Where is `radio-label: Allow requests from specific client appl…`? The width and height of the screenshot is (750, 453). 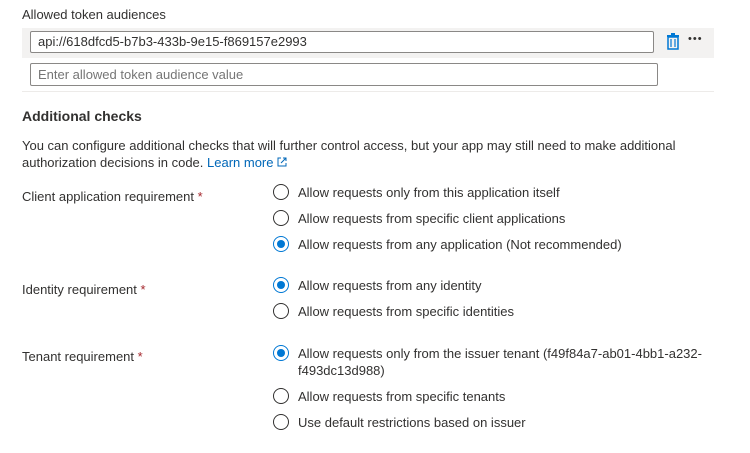 radio-label: Allow requests from specific client appl… is located at coordinates (432, 218).